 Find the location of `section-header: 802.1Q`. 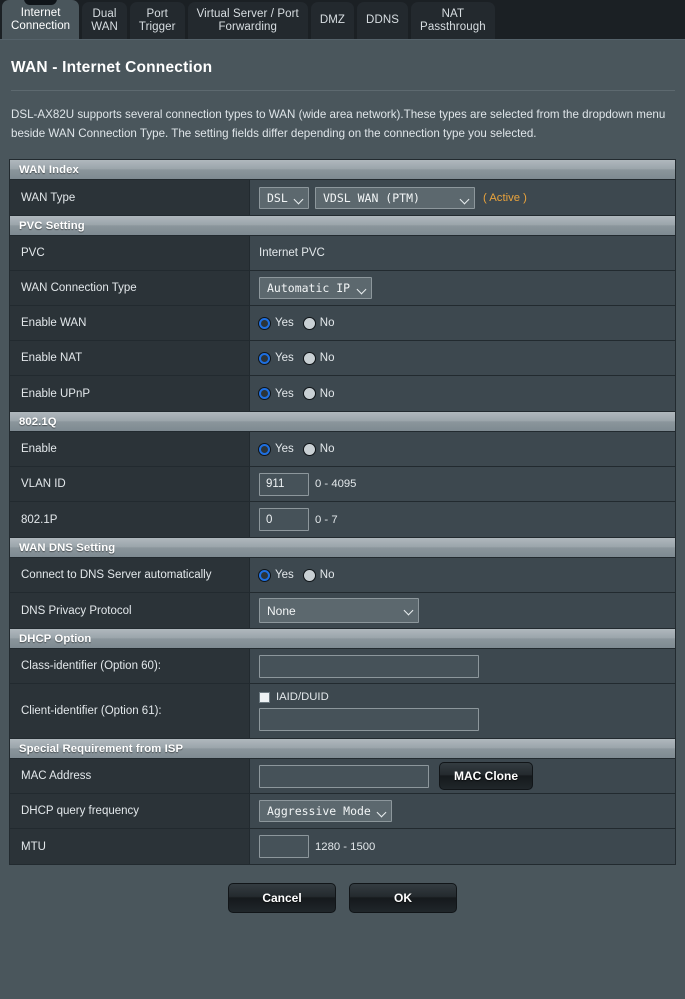

section-header: 802.1Q is located at coordinates (342, 422).